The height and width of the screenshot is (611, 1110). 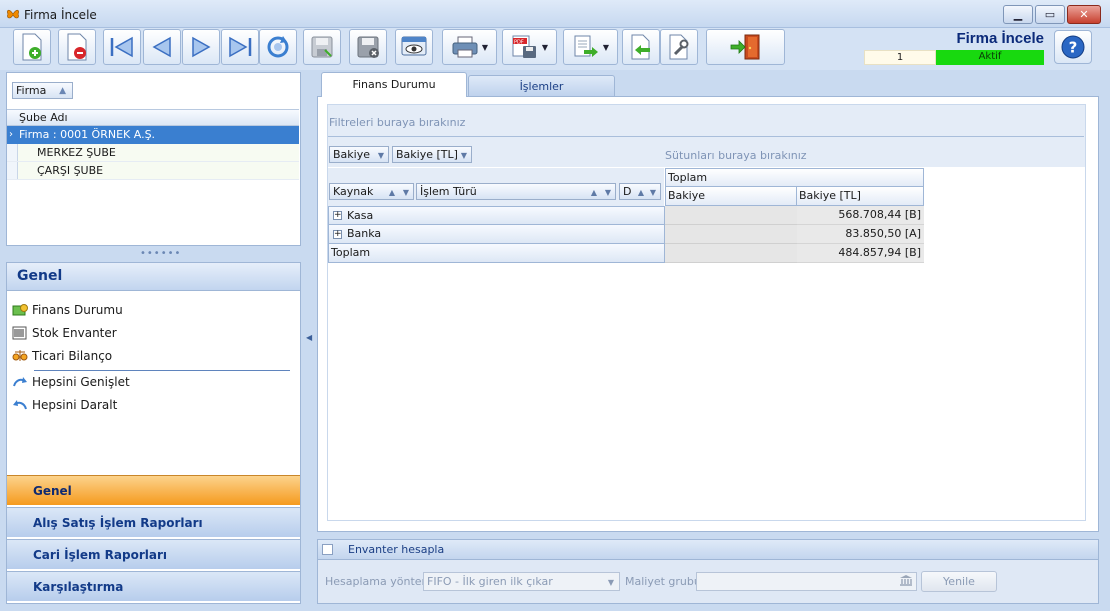 I want to click on last-record-icon, so click(x=240, y=47).